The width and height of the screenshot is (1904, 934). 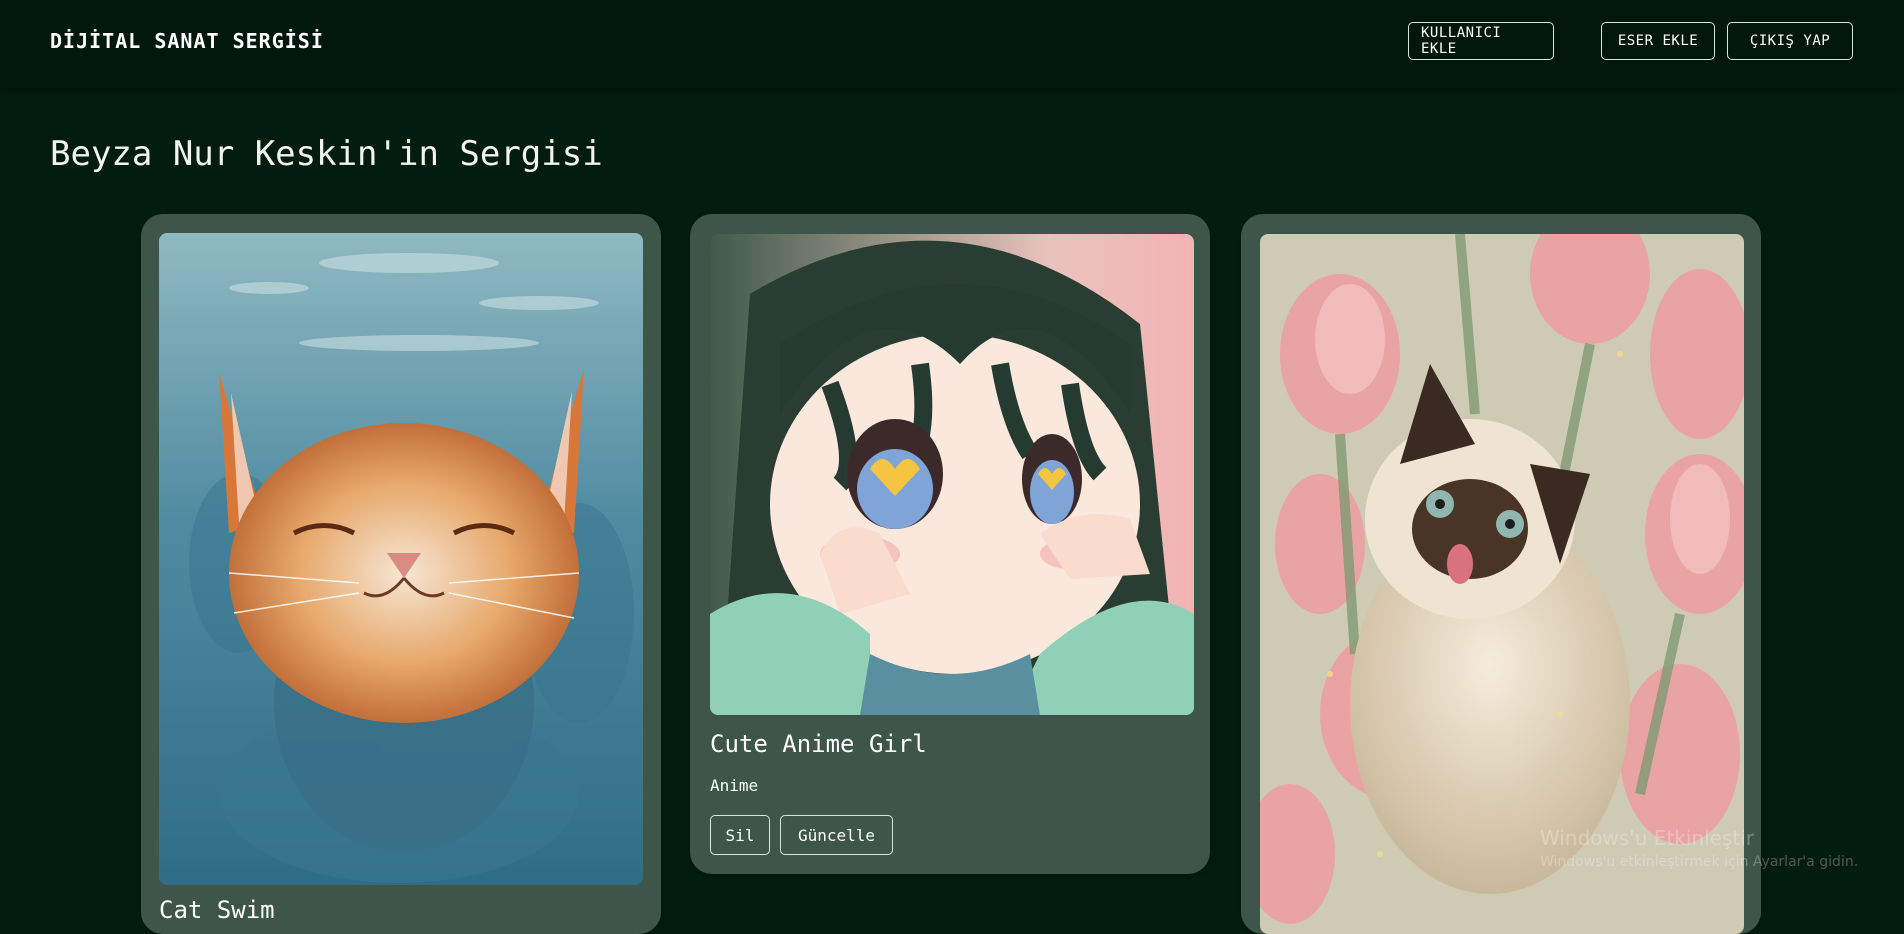 I want to click on artwork-image, so click(x=952, y=474).